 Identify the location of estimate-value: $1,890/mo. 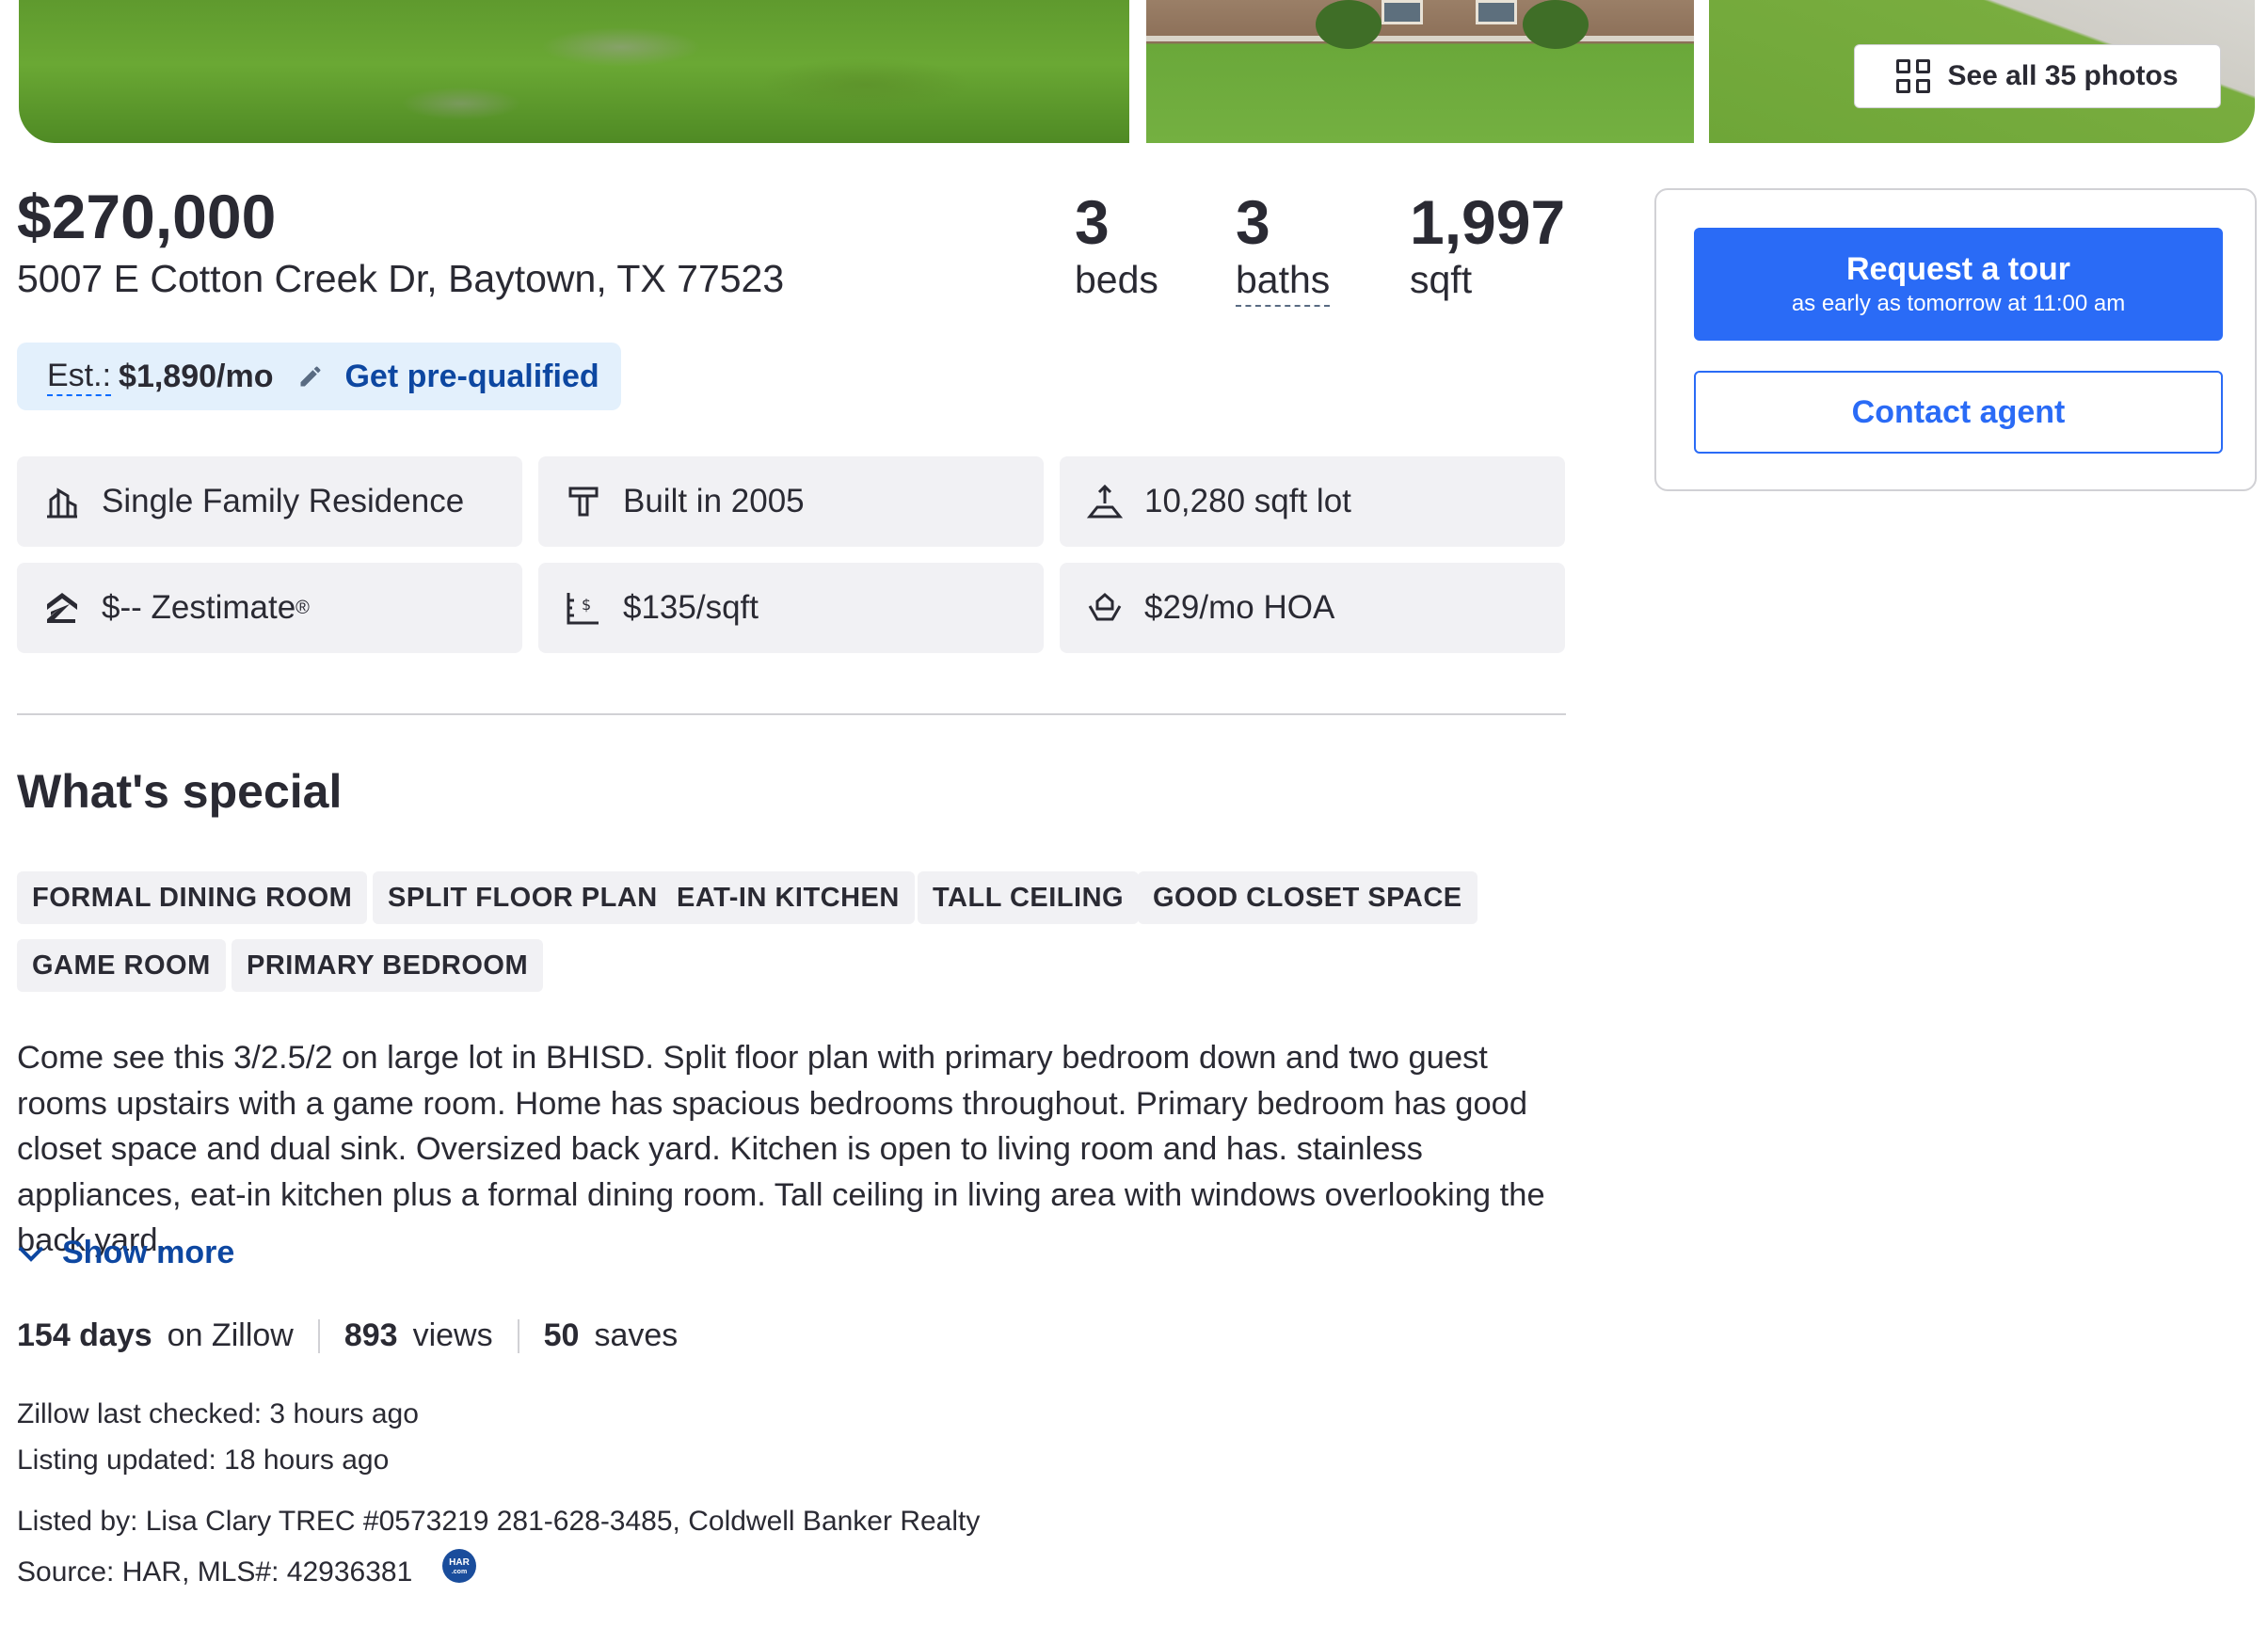
(196, 376).